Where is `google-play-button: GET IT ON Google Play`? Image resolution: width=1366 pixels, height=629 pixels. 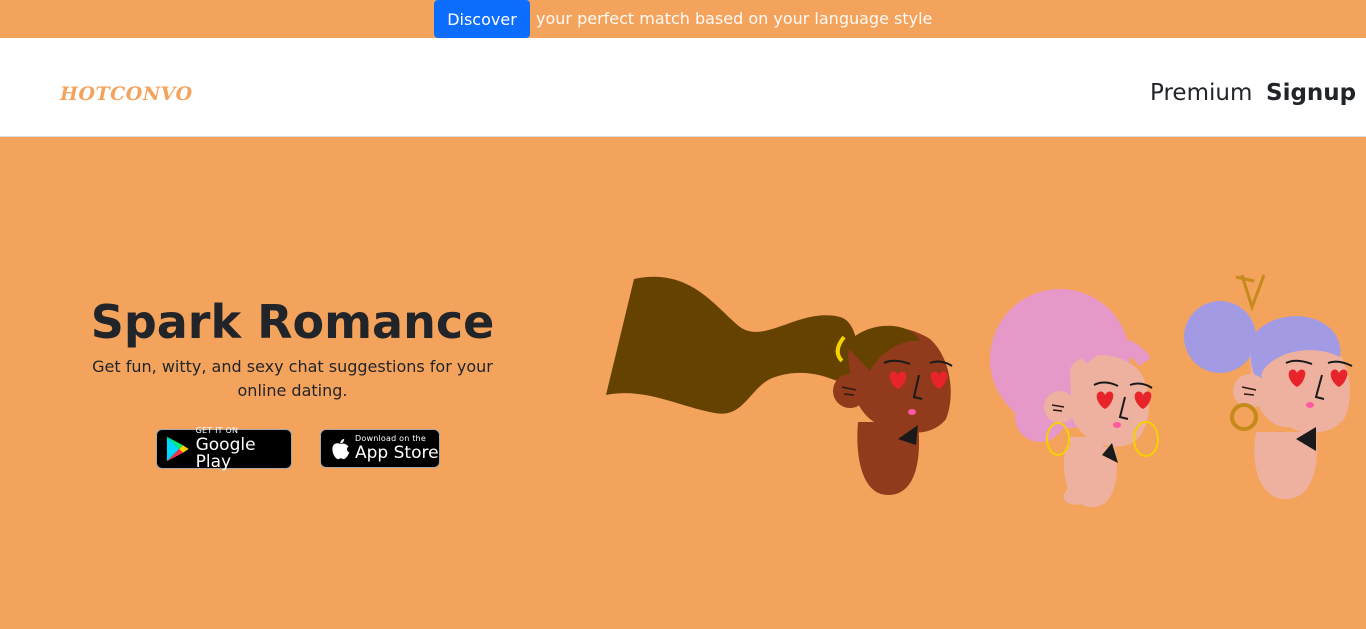 google-play-button: GET IT ON Google Play is located at coordinates (224, 449).